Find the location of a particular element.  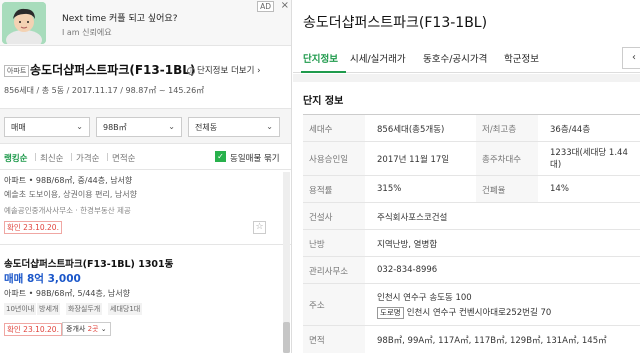

tab-school: 학군정보 is located at coordinates (521, 58).